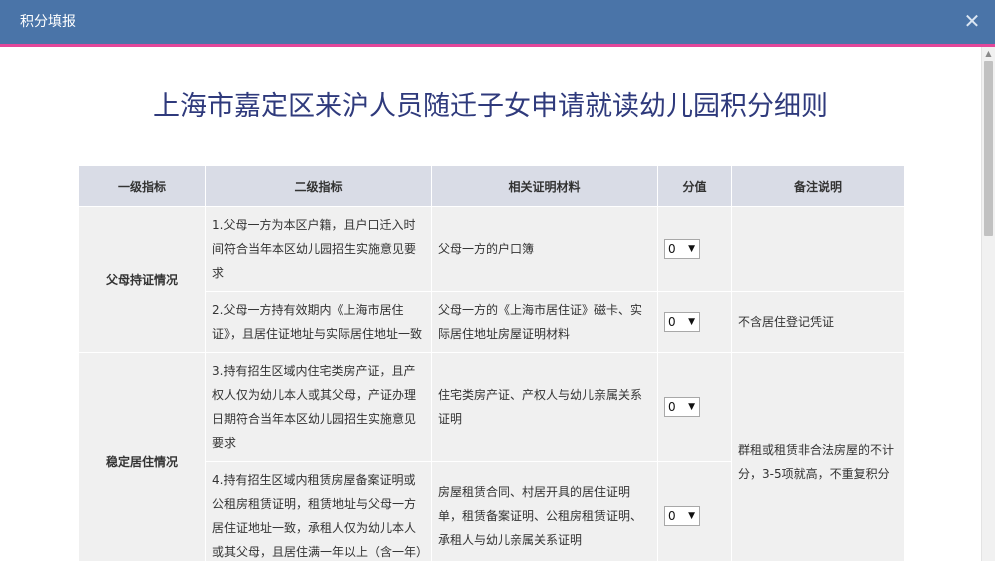 The width and height of the screenshot is (995, 561). I want to click on material-cell: 父母一方的户口簿, so click(544, 249).